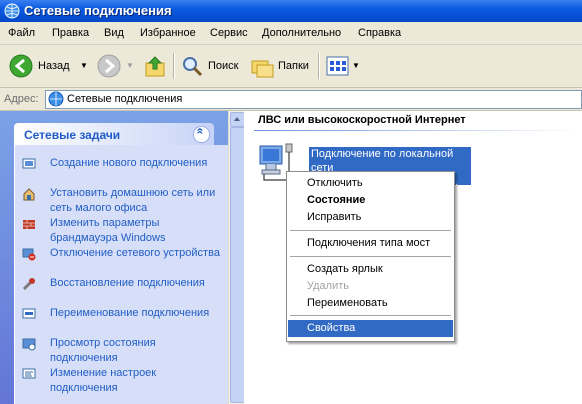 The image size is (582, 404). What do you see at coordinates (21, 33) in the screenshot?
I see `menu-file: Файл` at bounding box center [21, 33].